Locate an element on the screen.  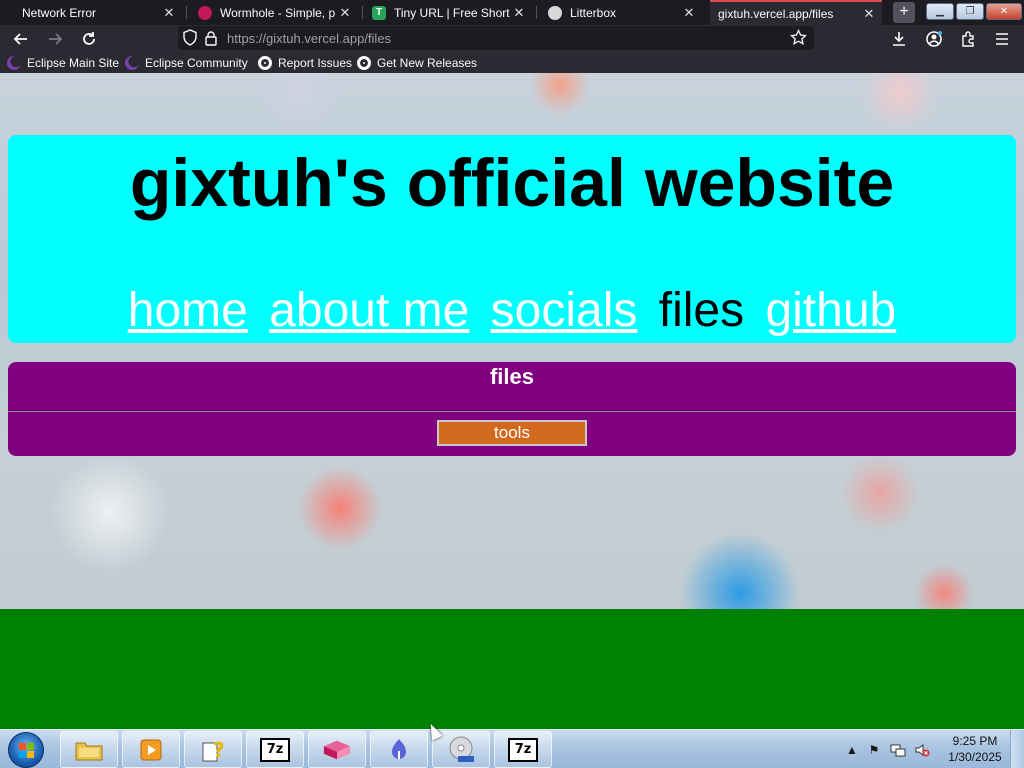
clock-time: 9:25 PM is located at coordinates (975, 741).